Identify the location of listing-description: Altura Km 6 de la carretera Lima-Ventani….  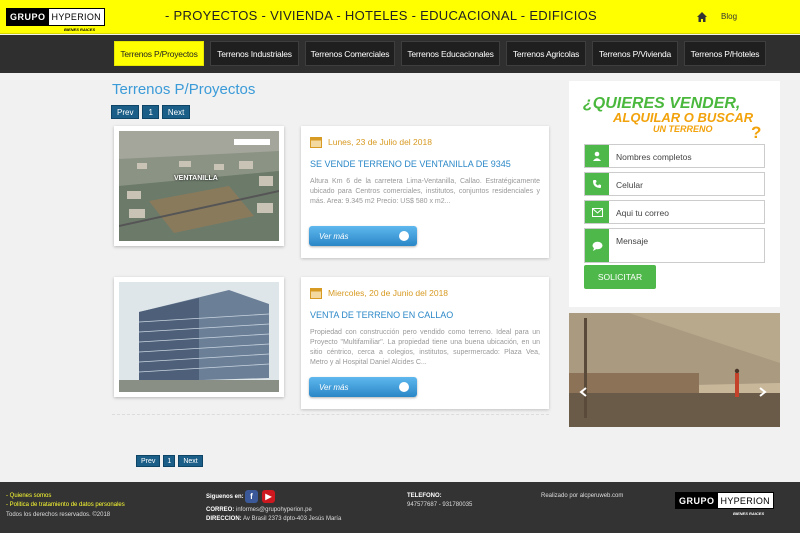
(425, 191).